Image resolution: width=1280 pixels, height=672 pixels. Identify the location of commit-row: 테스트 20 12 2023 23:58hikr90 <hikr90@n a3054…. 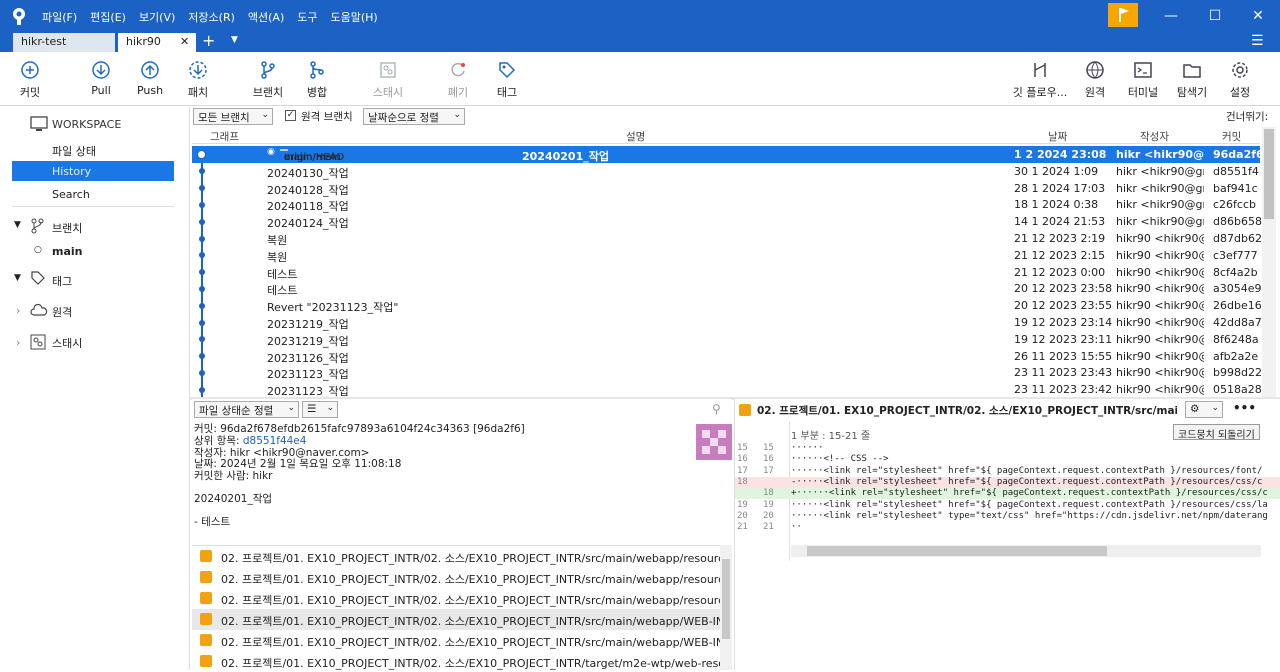
(727, 288).